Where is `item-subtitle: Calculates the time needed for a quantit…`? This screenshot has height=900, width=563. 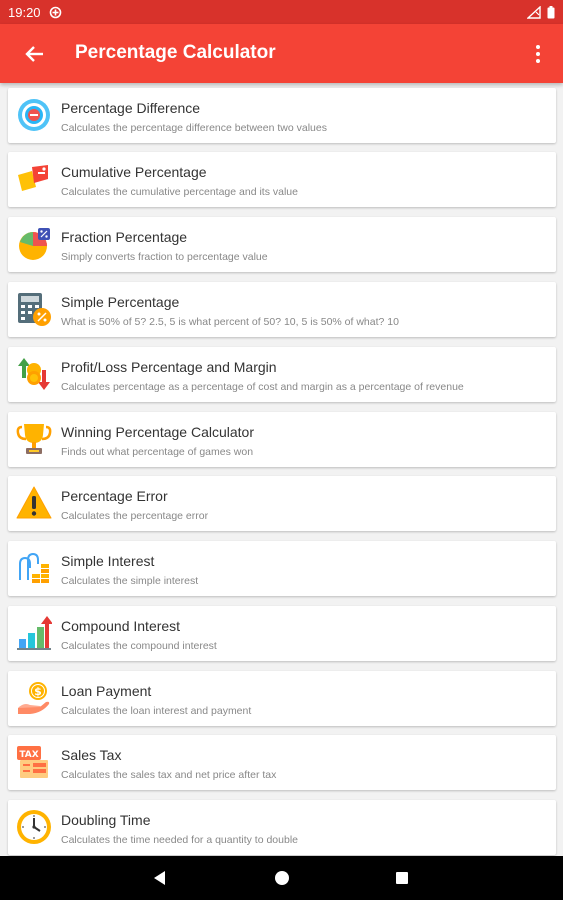
item-subtitle: Calculates the time needed for a quantit… is located at coordinates (179, 840).